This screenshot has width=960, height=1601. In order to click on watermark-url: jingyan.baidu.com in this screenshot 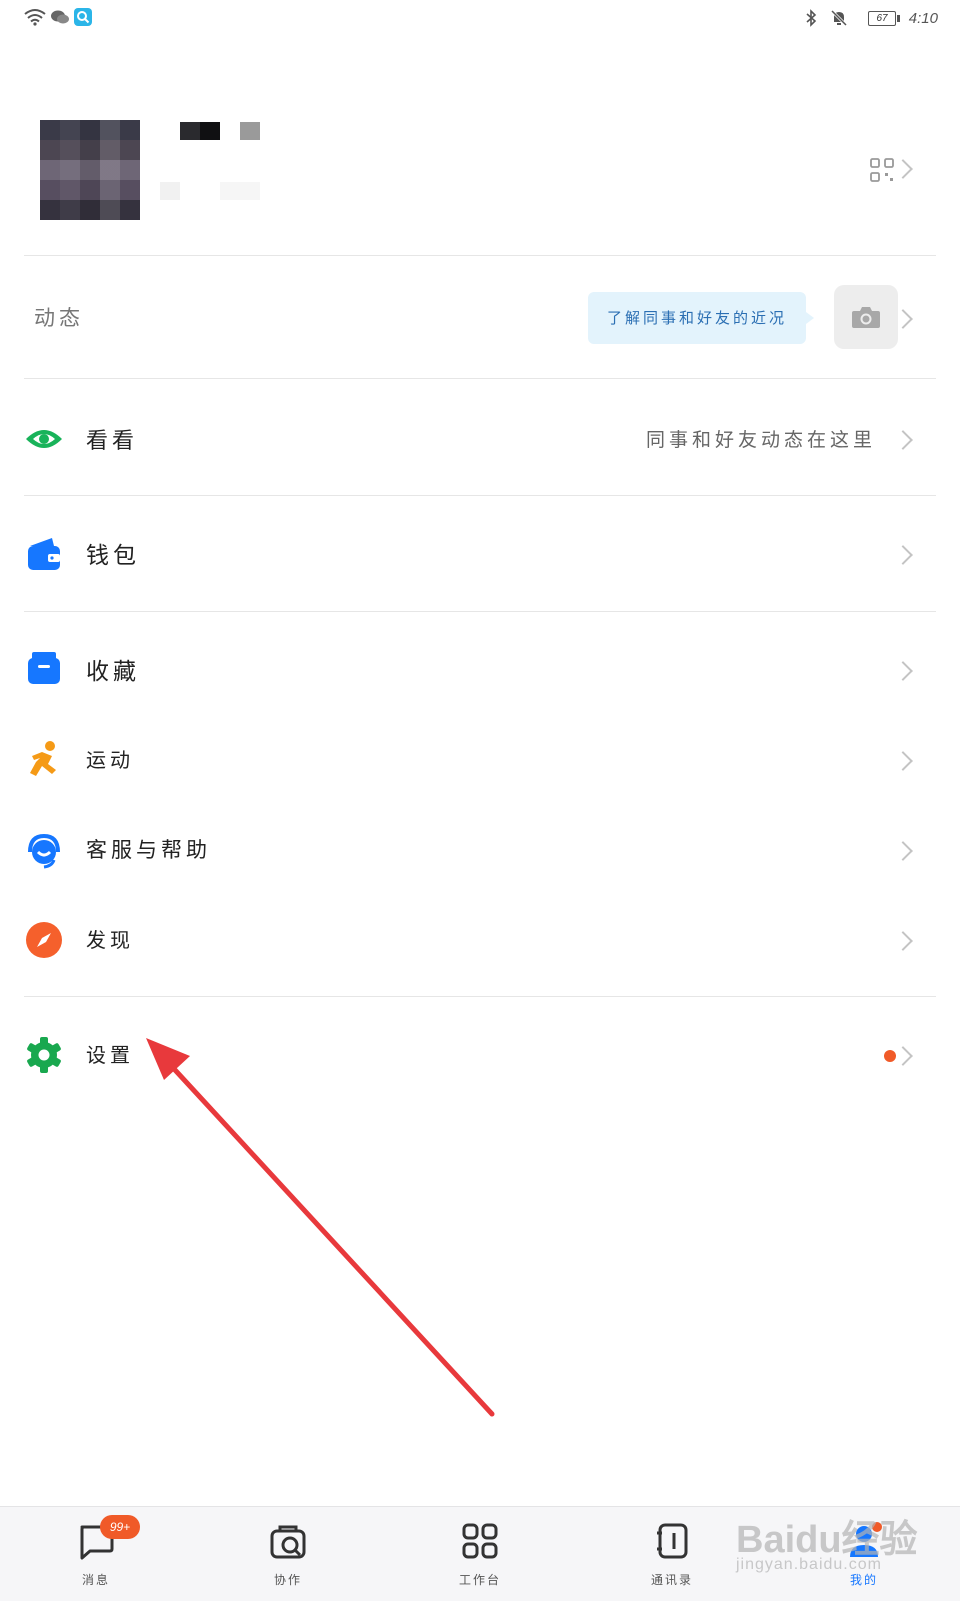, I will do `click(809, 1564)`.